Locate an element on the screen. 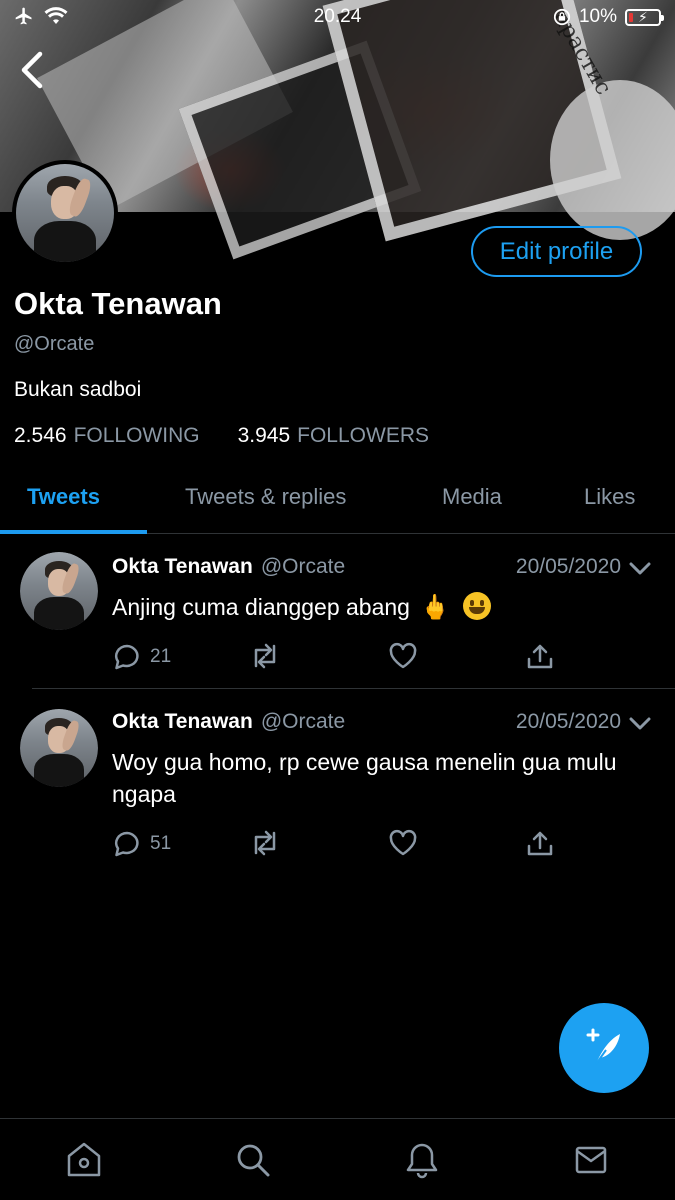  compose-tweet-icon is located at coordinates (603, 1046).